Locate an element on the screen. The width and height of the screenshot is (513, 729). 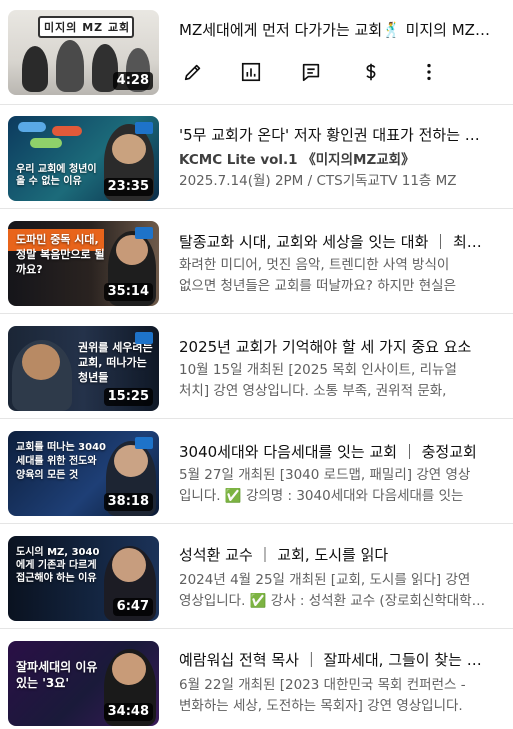
earn-button is located at coordinates (371, 72).